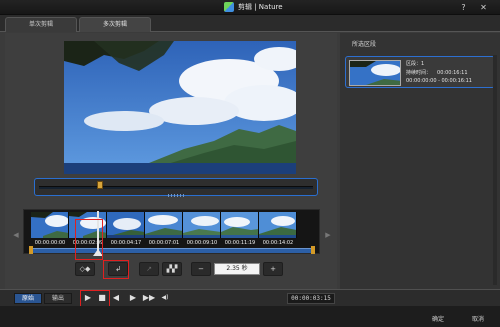 The height and width of the screenshot is (327, 500). I want to click on thumbnail-row, so click(164, 225).